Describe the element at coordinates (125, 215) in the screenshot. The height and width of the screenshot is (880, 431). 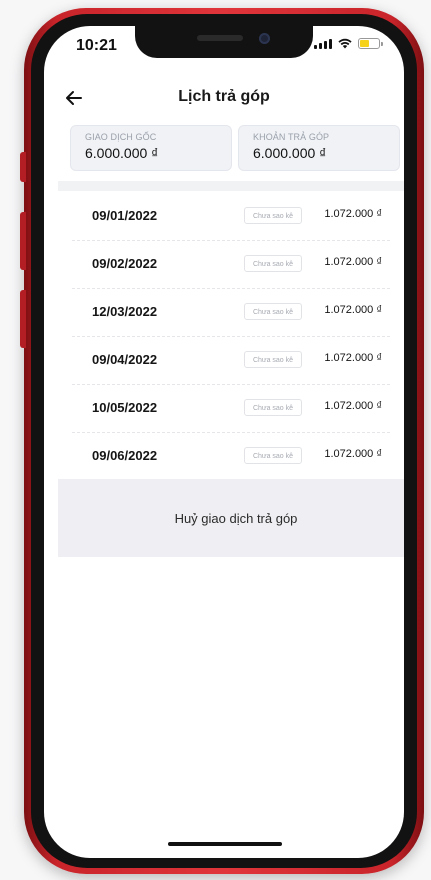
I see `installment-date: 09/01/2022` at that location.